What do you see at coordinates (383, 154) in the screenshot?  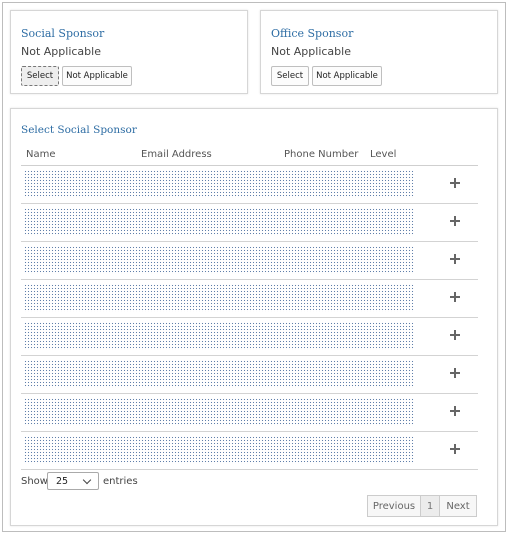 I see `column-header-level: Level` at bounding box center [383, 154].